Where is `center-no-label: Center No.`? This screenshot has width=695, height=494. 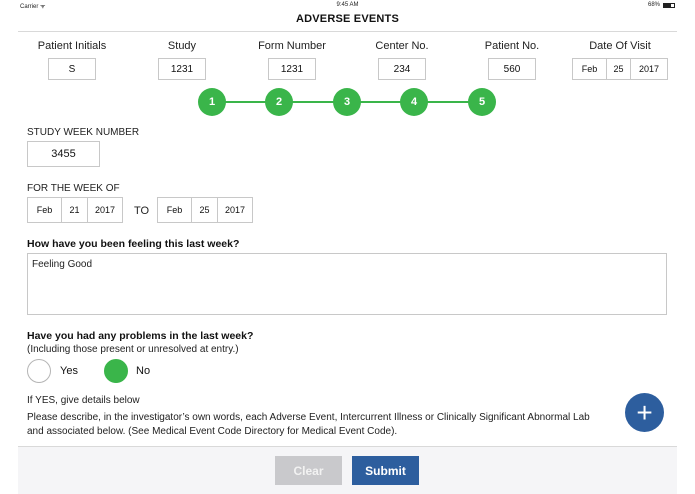
center-no-label: Center No. is located at coordinates (402, 46).